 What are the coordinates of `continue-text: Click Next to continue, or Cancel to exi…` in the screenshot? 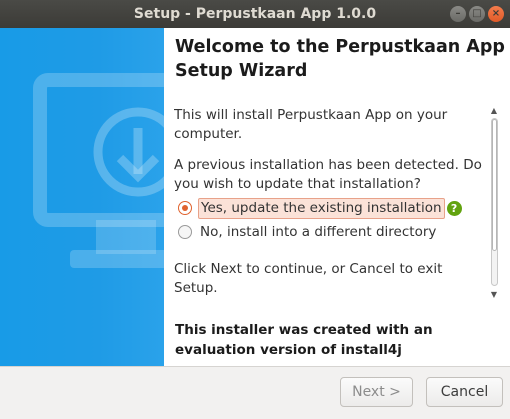 It's located at (308, 278).